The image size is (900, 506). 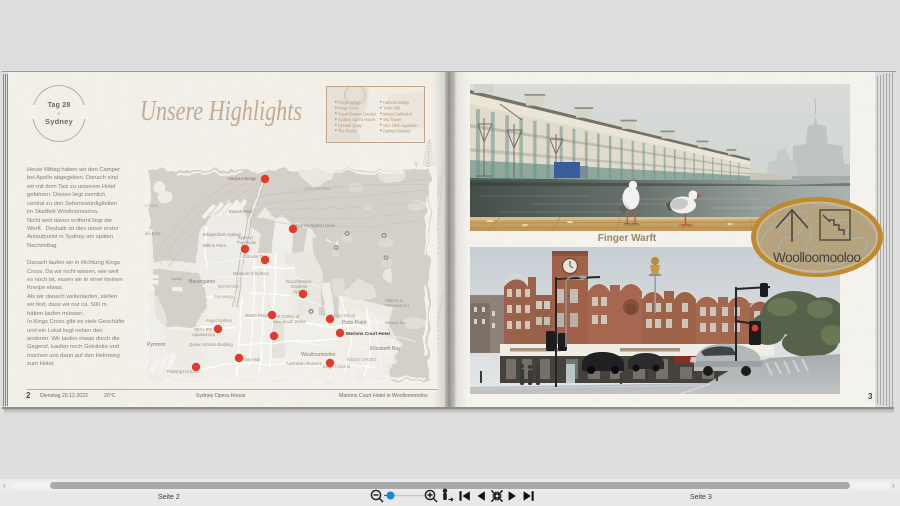 What do you see at coordinates (400, 125) in the screenshot?
I see `svg-text: SEA LIFE Aquarium` at bounding box center [400, 125].